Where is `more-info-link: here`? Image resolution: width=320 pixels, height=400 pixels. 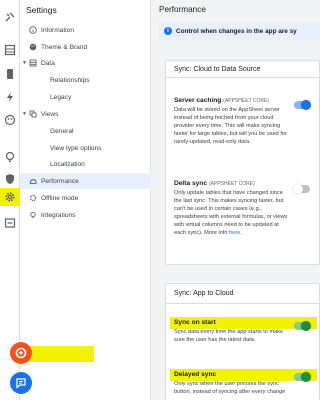
more-info-link: here is located at coordinates (234, 233).